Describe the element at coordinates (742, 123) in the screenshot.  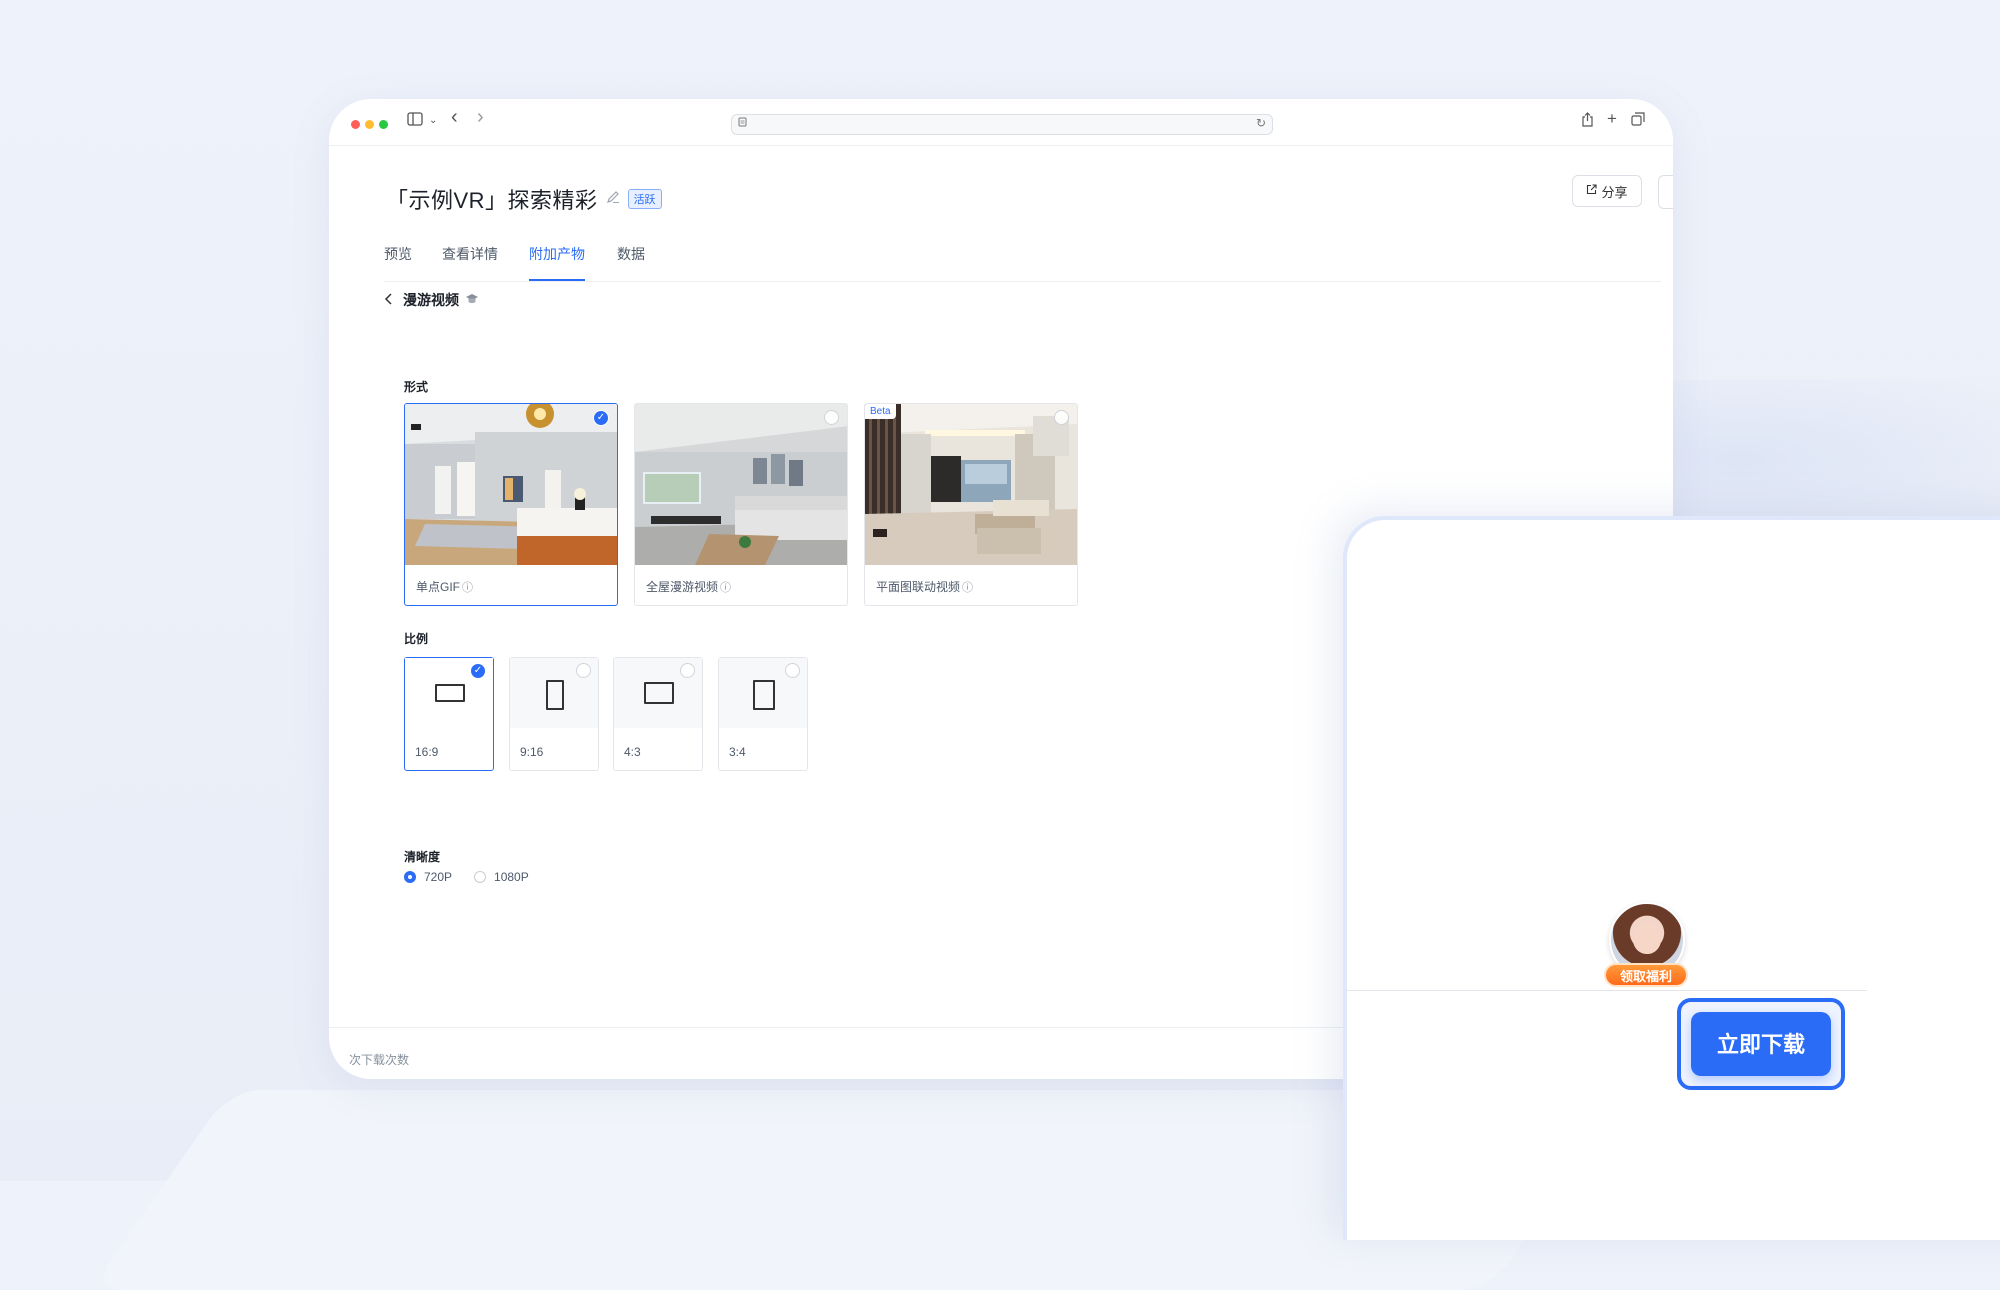
I see `site-info-icon` at that location.